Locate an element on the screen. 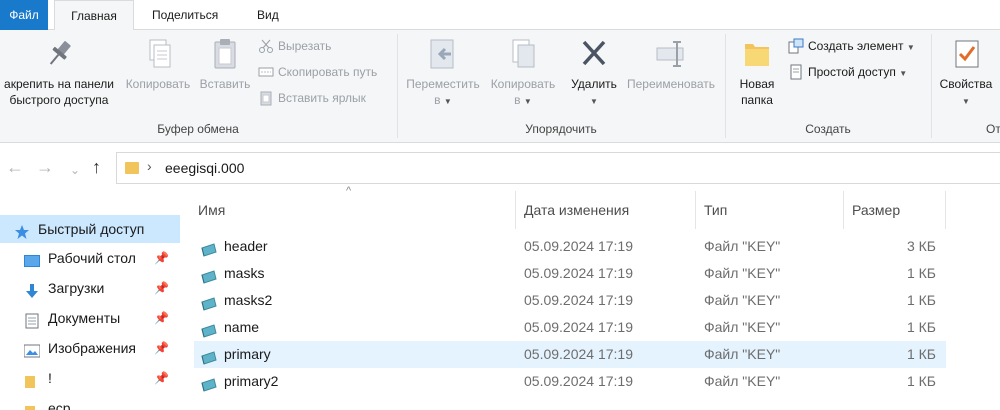 This screenshot has height=410, width=1000. forward-arrow-icon: → is located at coordinates (45, 167).